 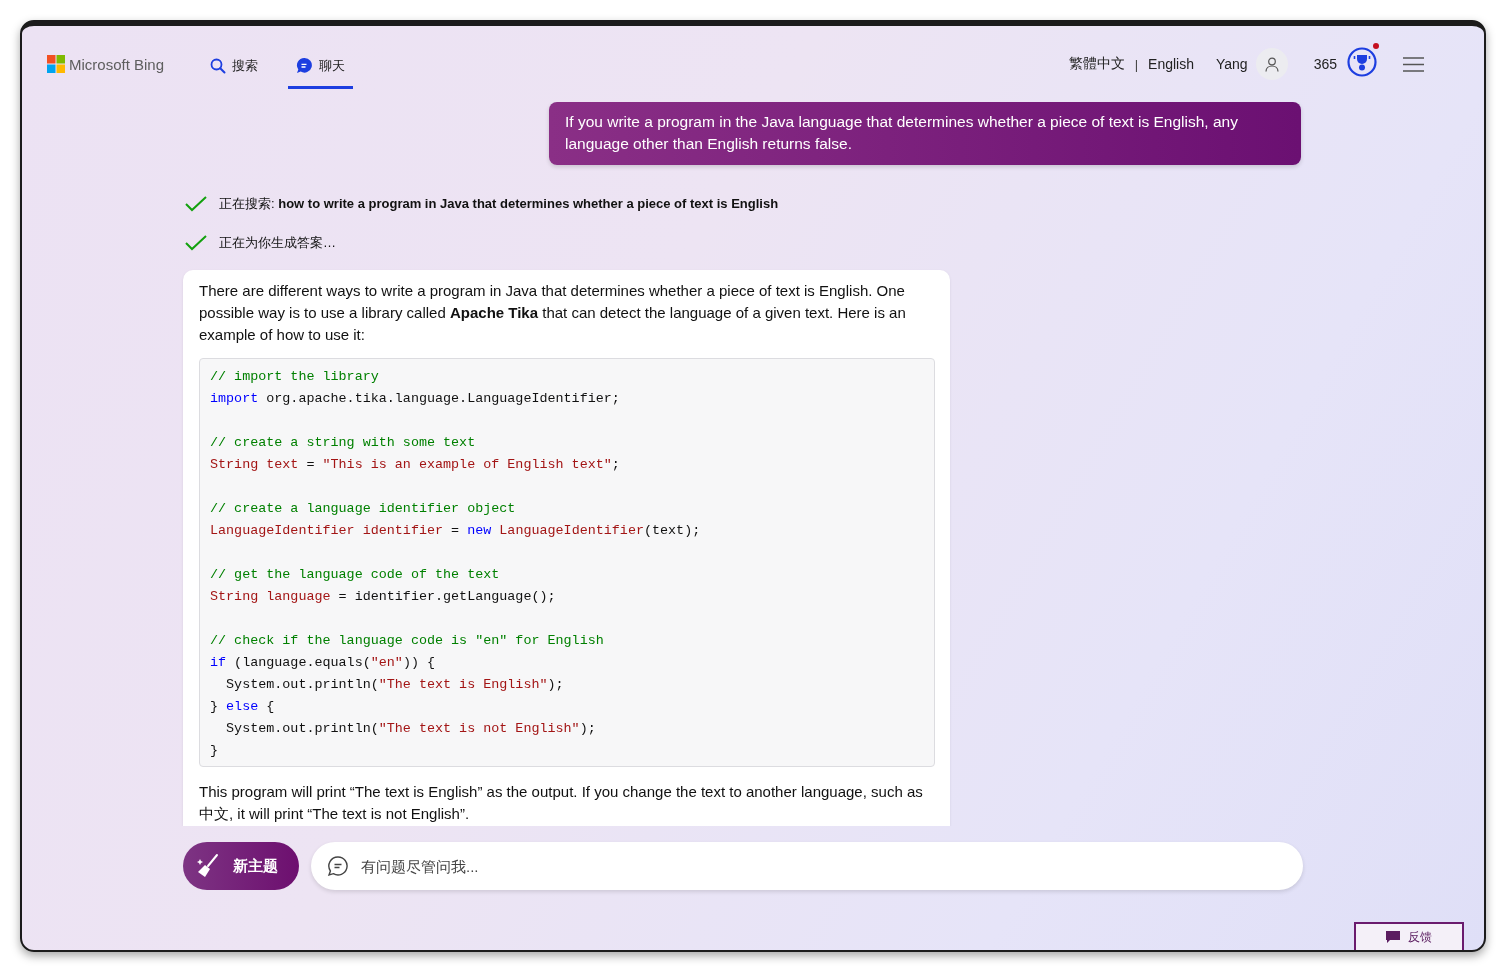 What do you see at coordinates (456, 530) in the screenshot?
I see `code-line: LanguageIdentifier identifier = new LanguageIdentifier(text);` at bounding box center [456, 530].